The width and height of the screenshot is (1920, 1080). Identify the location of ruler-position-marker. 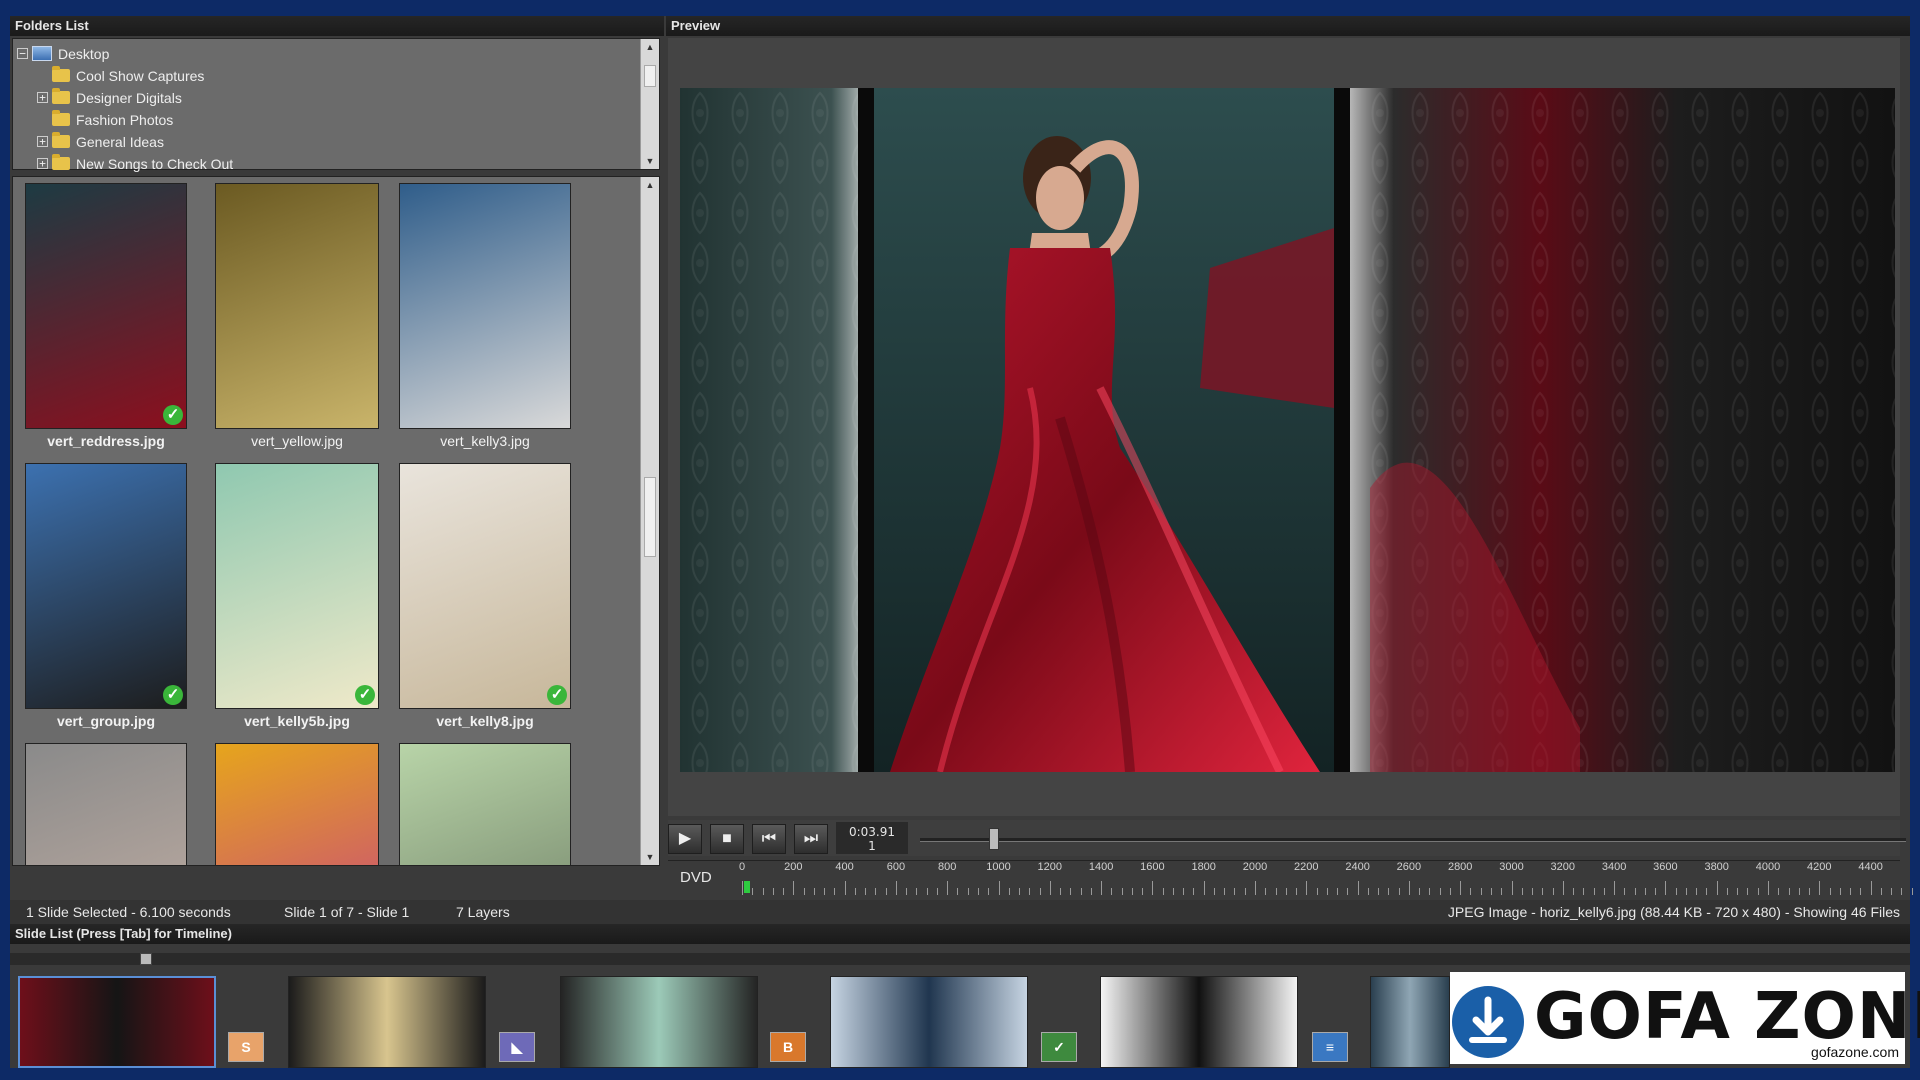
(747, 887).